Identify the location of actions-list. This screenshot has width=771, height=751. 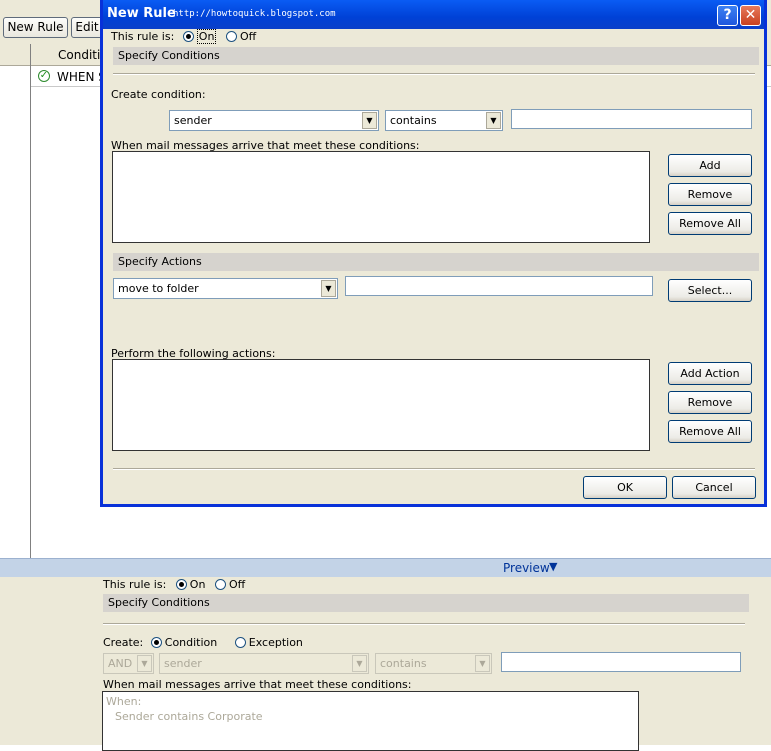
(381, 405).